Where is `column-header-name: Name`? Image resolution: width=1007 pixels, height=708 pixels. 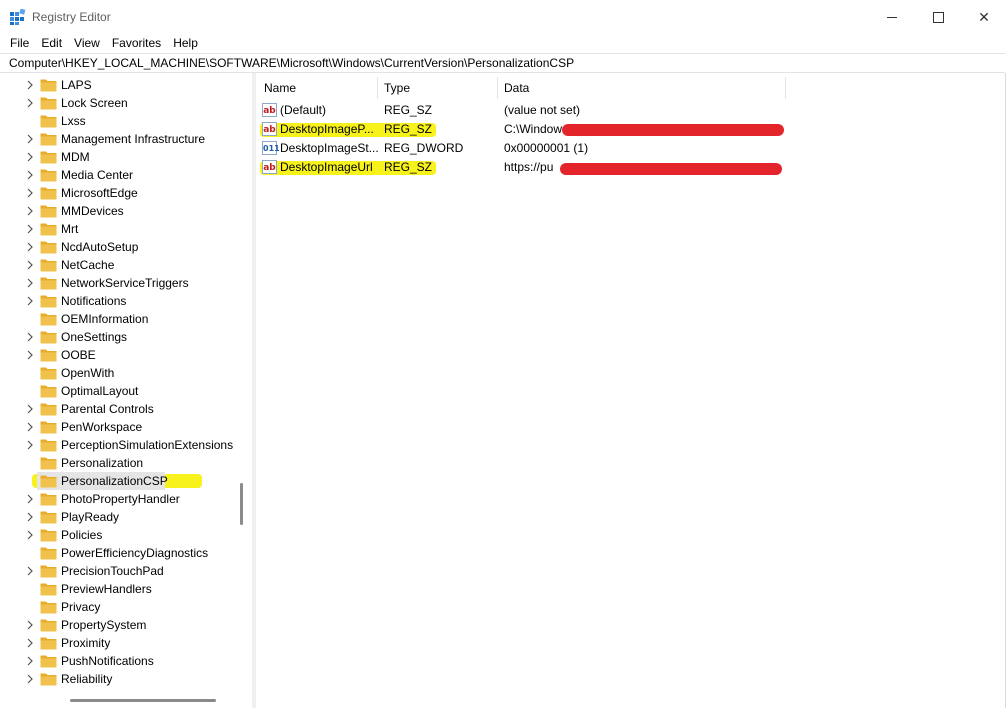
column-header-name: Name is located at coordinates (280, 88).